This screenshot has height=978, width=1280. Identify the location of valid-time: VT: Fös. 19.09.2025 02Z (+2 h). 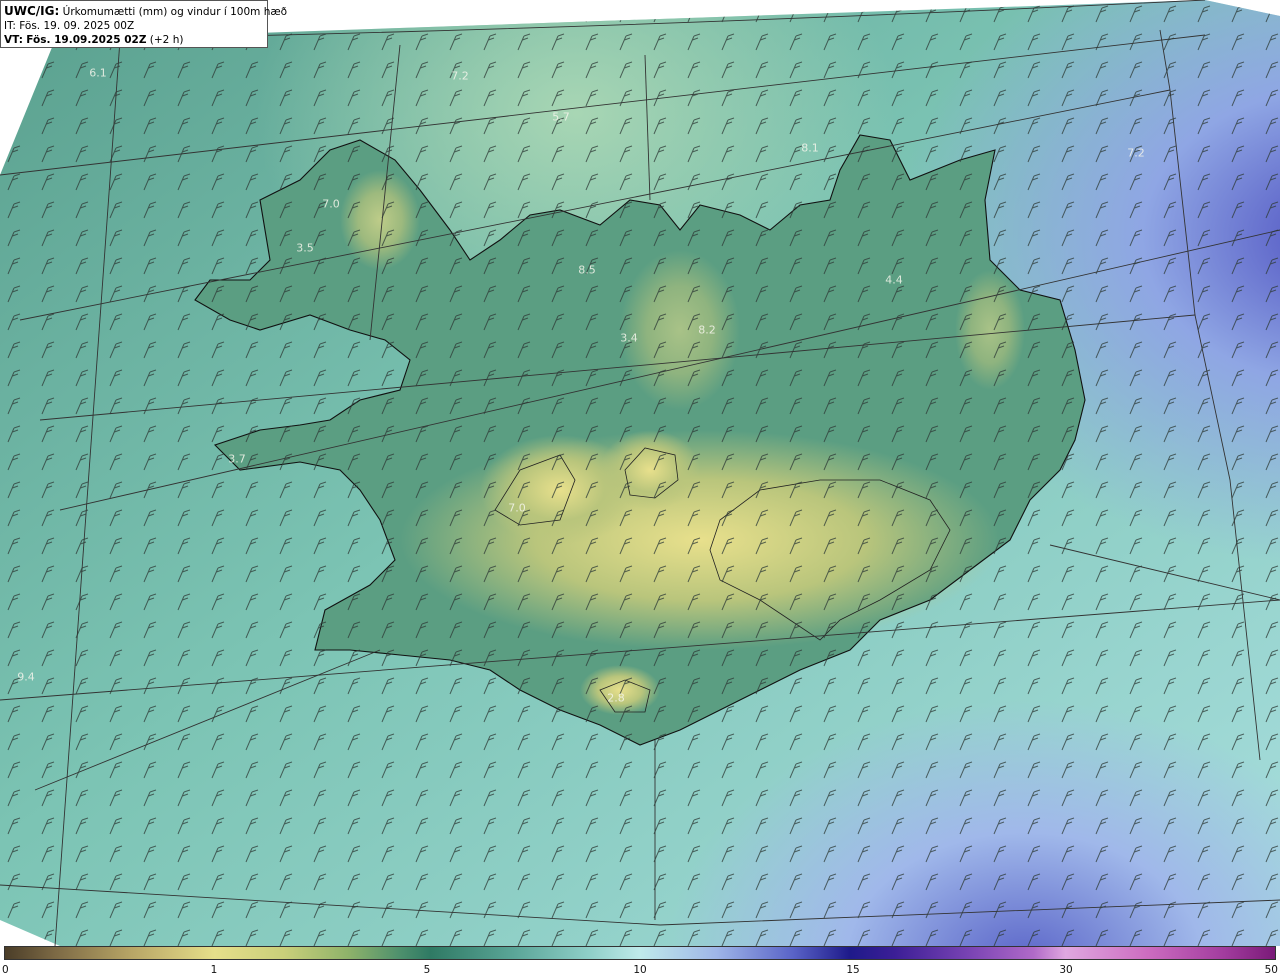
(134, 40).